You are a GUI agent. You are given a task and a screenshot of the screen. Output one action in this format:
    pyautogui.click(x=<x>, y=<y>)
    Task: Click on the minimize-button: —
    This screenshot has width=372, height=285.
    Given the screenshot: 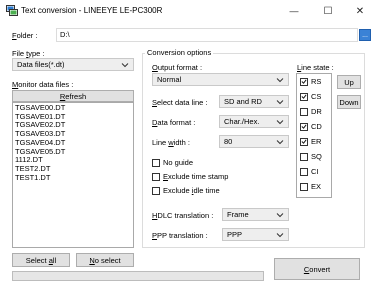 What is the action you would take?
    pyautogui.click(x=294, y=11)
    